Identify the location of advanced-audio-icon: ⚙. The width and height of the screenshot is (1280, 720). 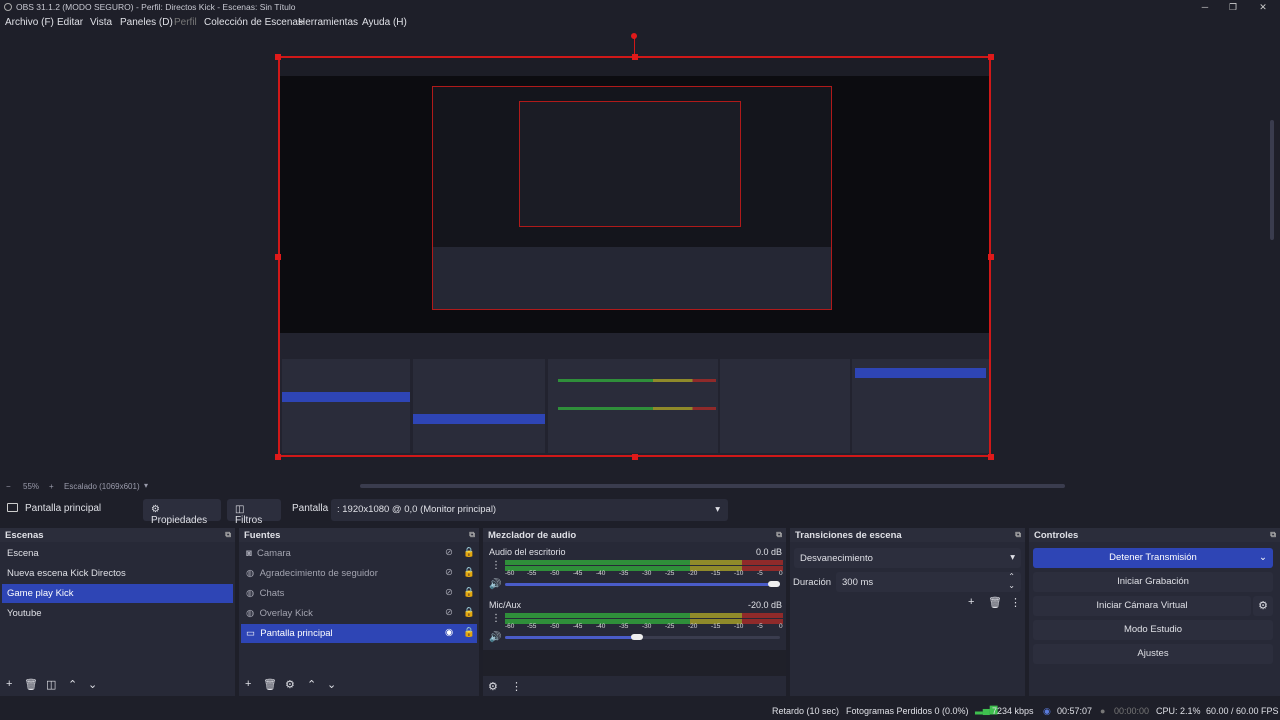
(493, 690).